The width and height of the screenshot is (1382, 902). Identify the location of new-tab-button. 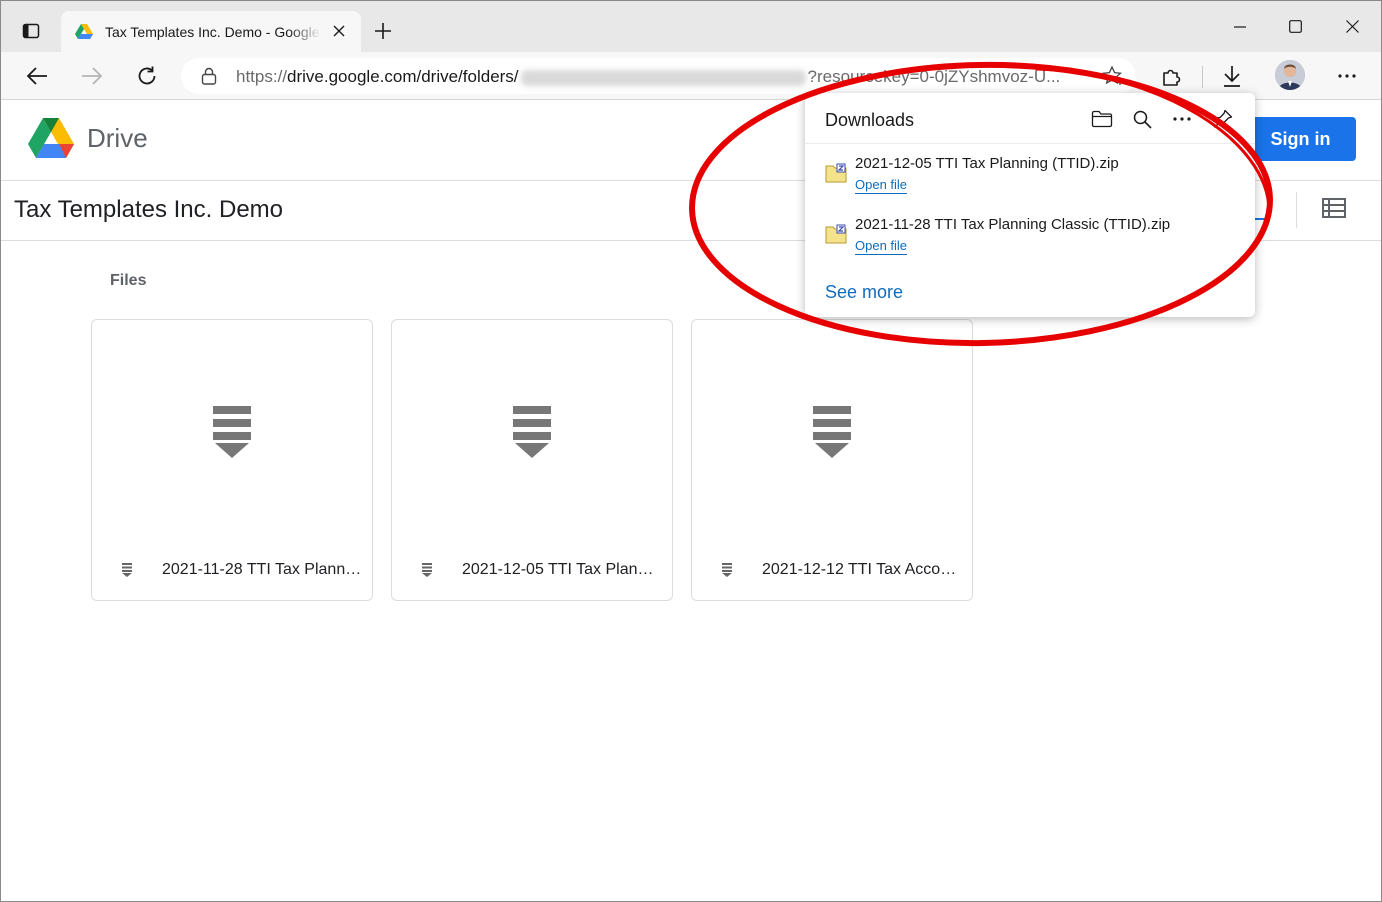
(383, 31).